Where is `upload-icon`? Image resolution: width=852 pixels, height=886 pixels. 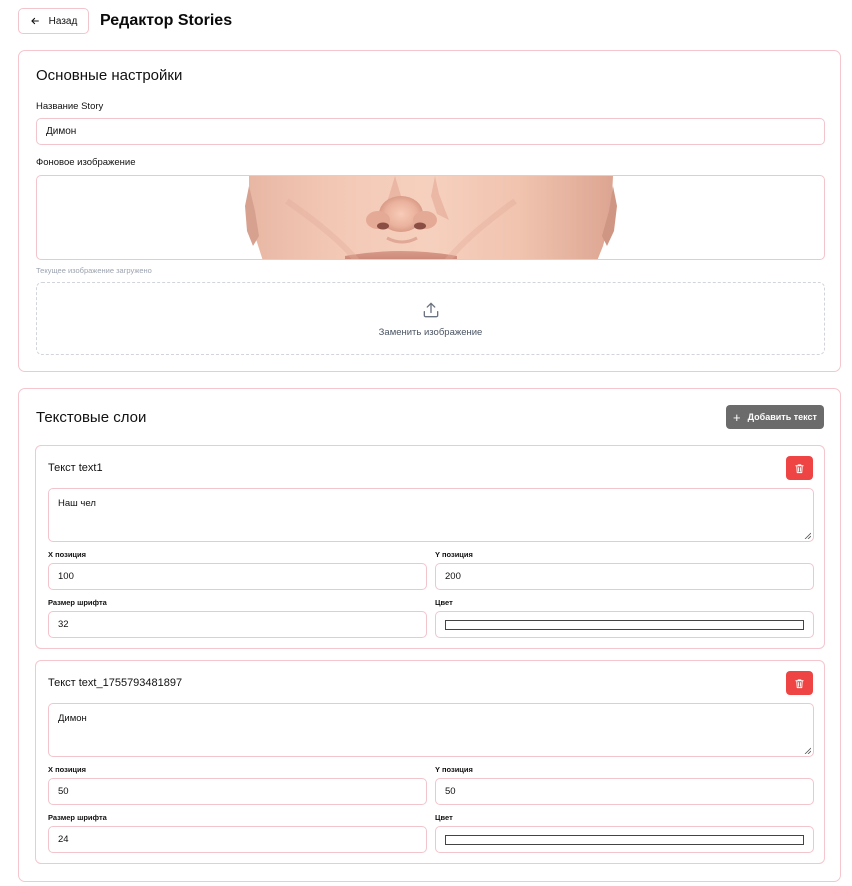 upload-icon is located at coordinates (430, 309).